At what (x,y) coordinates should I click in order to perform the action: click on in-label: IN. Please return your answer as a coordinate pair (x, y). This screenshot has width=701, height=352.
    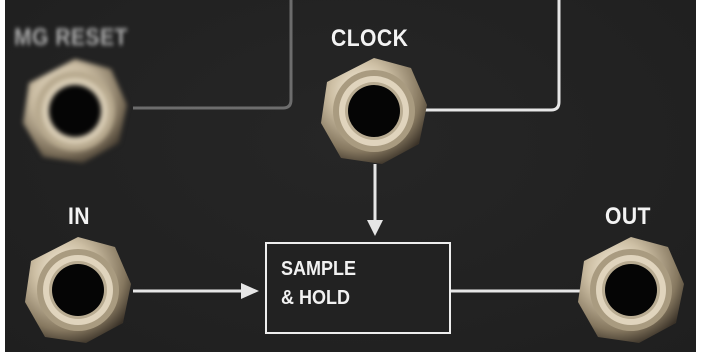
    Looking at the image, I should click on (79, 216).